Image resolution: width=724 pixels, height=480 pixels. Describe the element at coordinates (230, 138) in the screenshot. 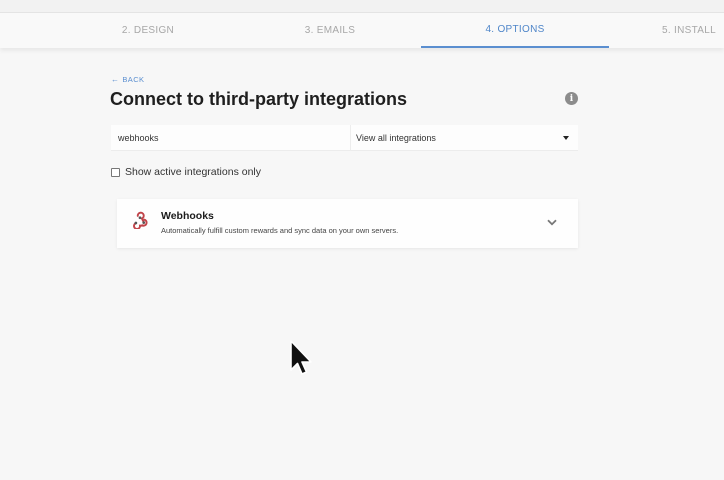

I see `search-input` at that location.